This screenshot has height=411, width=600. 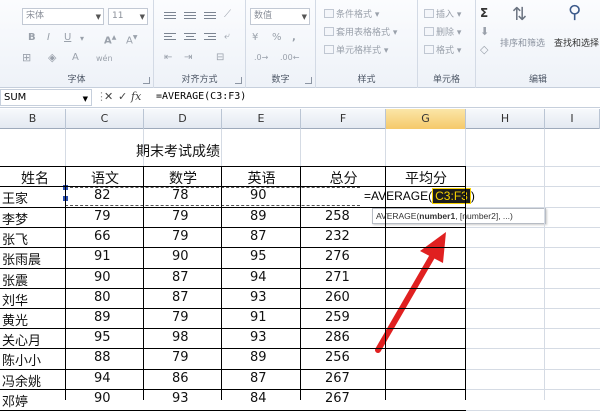 I want to click on name-cell: 张飞, so click(x=33, y=238).